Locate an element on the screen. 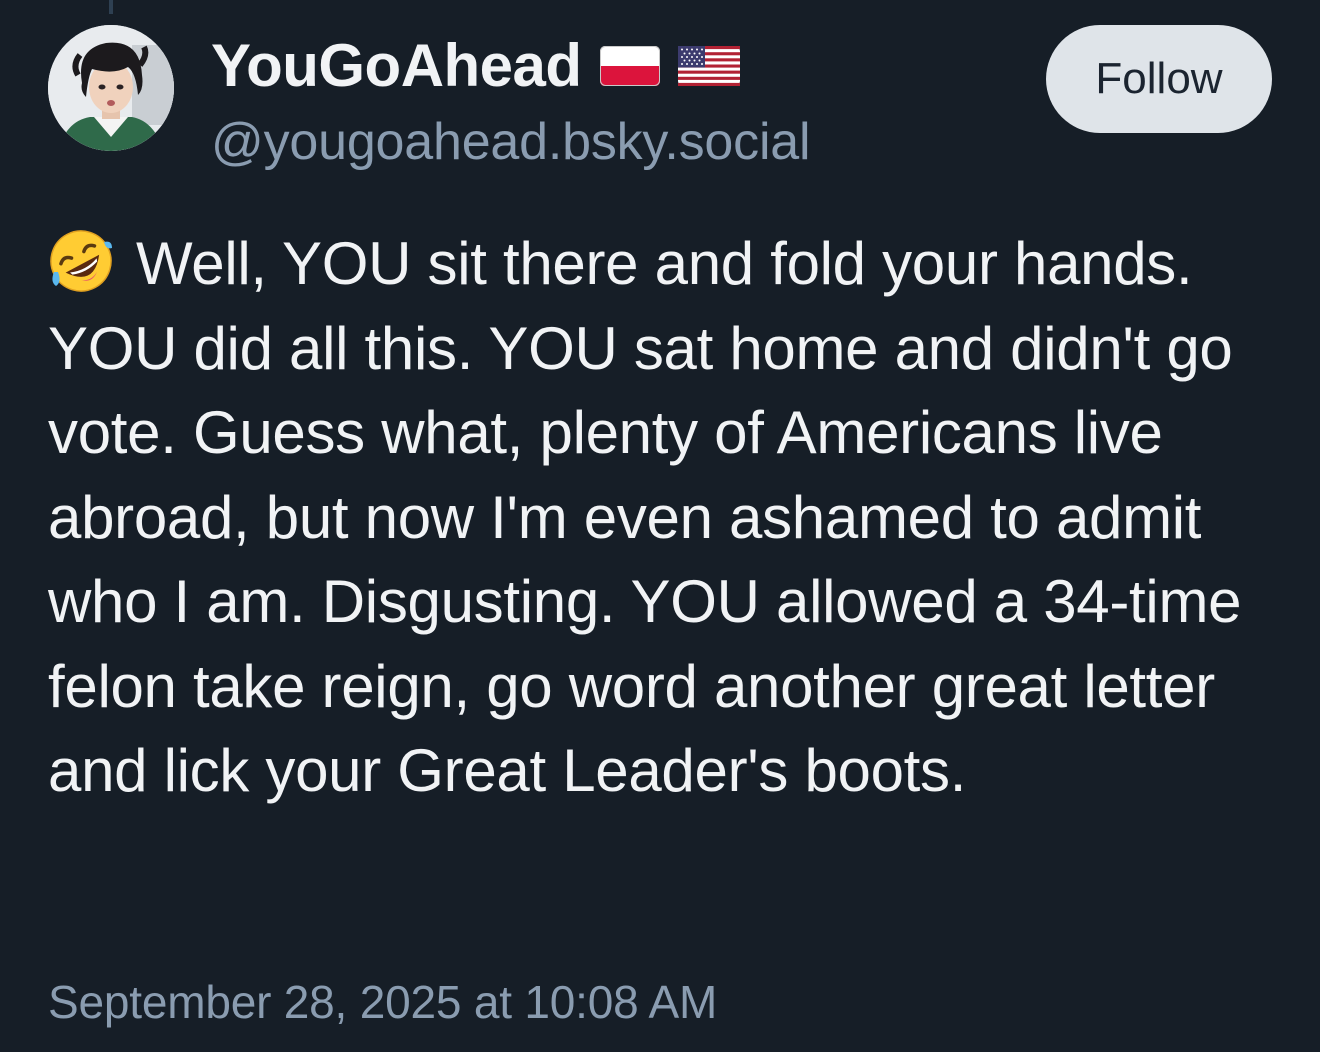 This screenshot has height=1052, width=1320. author-display-name: YouGoAhead is located at coordinates (396, 66).